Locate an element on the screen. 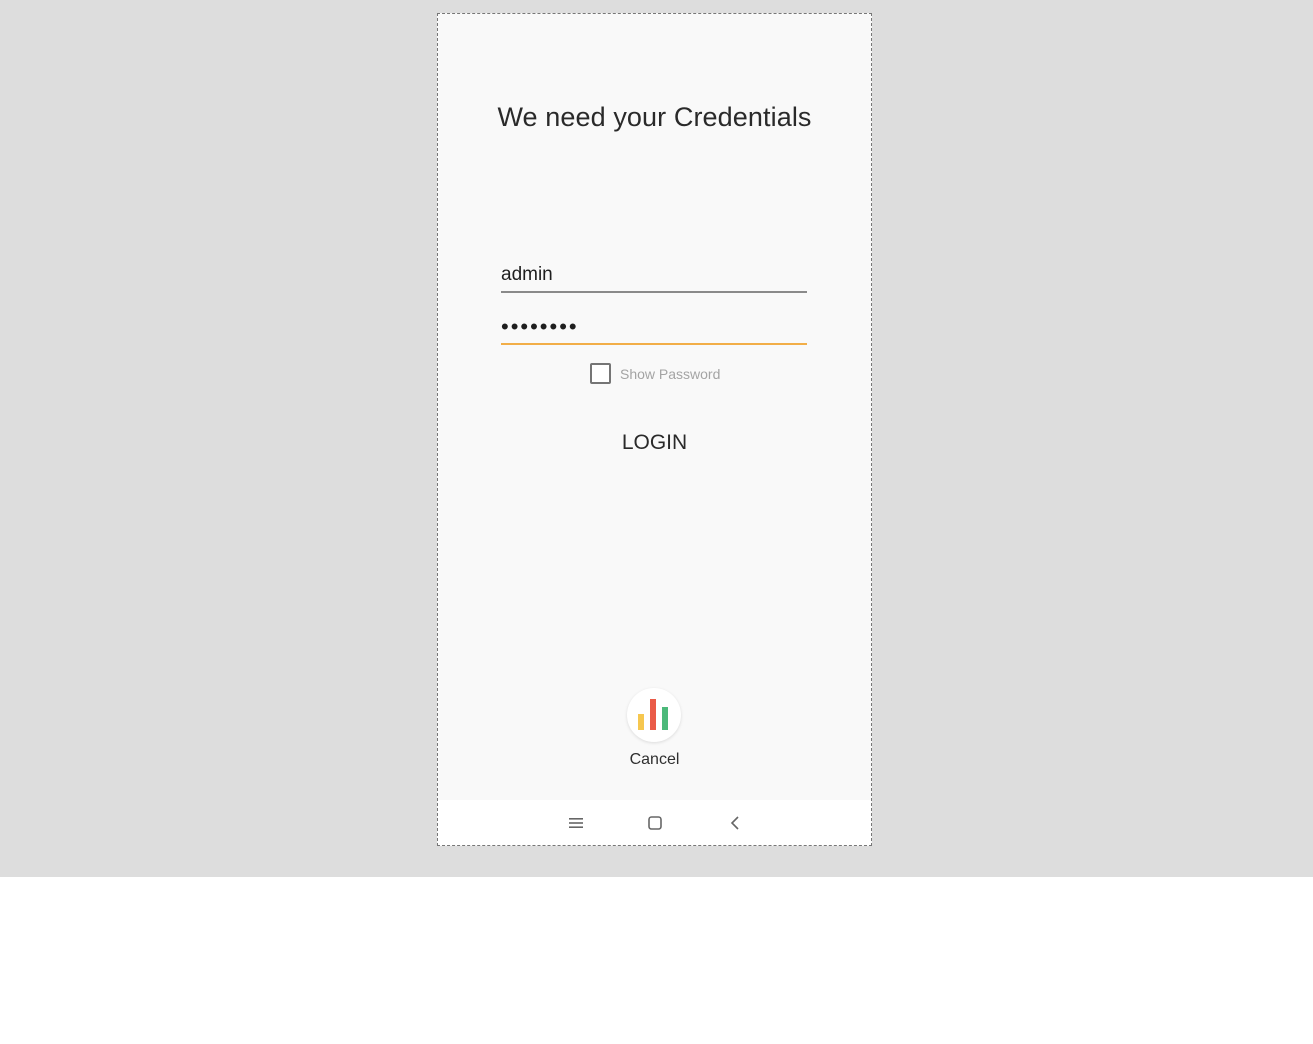 The height and width of the screenshot is (1044, 1313). back-icon is located at coordinates (735, 823).